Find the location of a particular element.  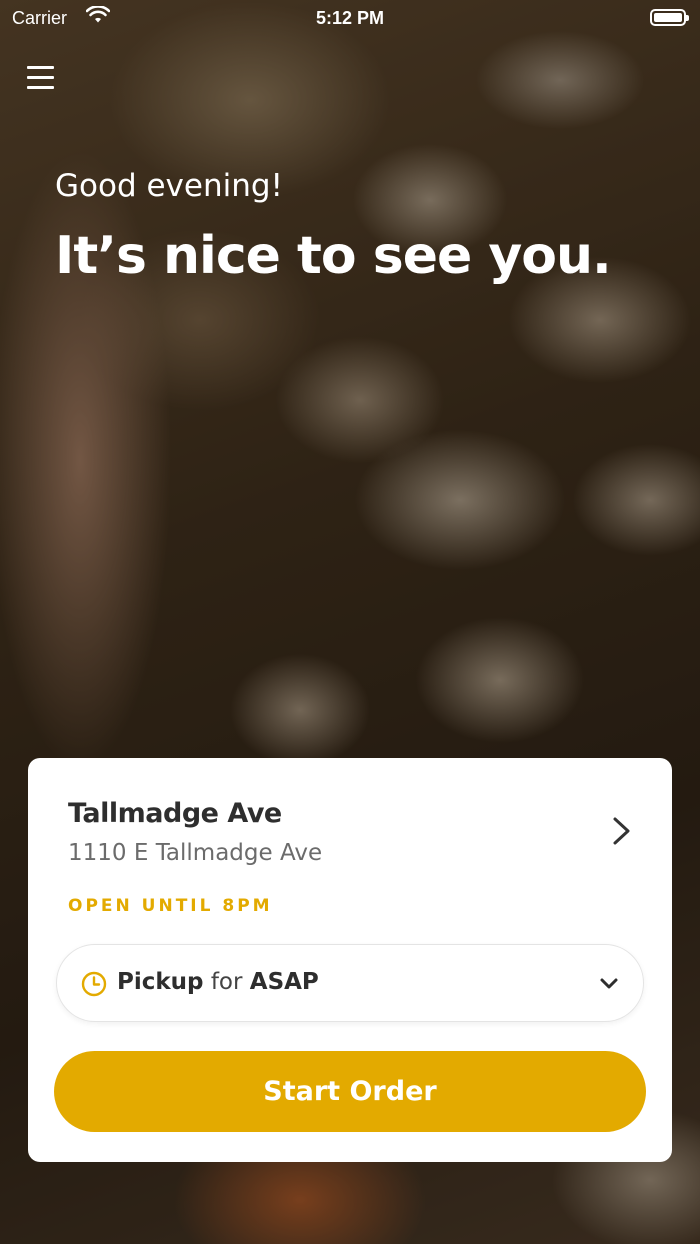

pickup-label: Pickup for ASAP is located at coordinates (218, 982).